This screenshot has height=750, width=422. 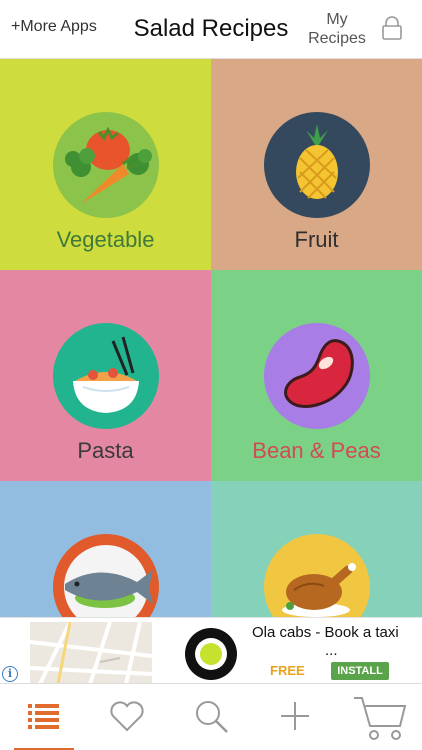 I want to click on pineapple-icon, so click(x=317, y=165).